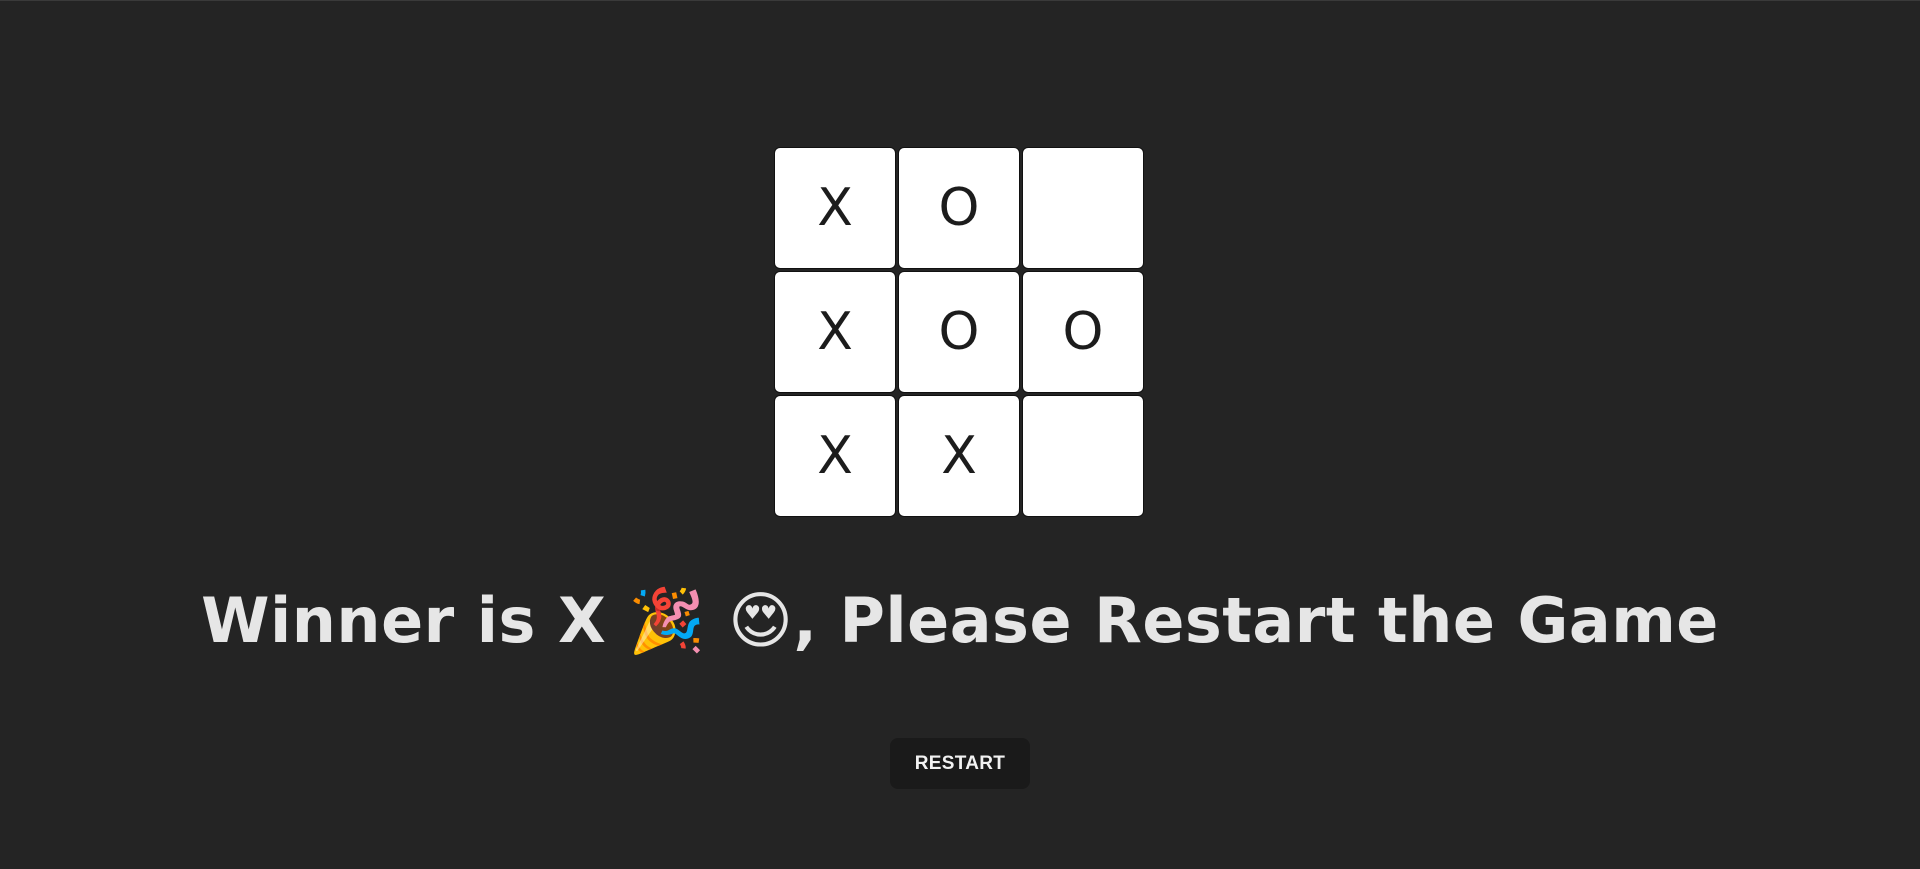 Image resolution: width=1920 pixels, height=869 pixels. I want to click on game-board: X O X O O X X, so click(960, 333).